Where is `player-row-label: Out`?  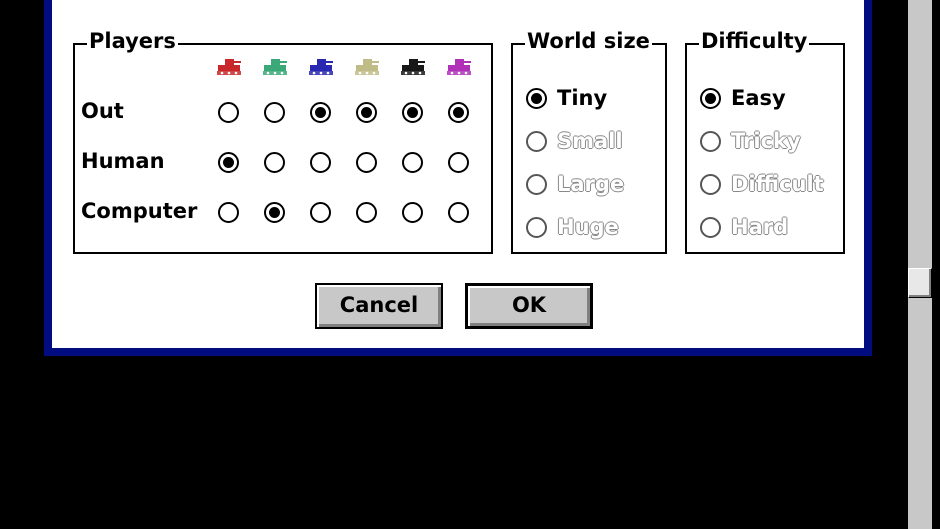 player-row-label: Out is located at coordinates (102, 111).